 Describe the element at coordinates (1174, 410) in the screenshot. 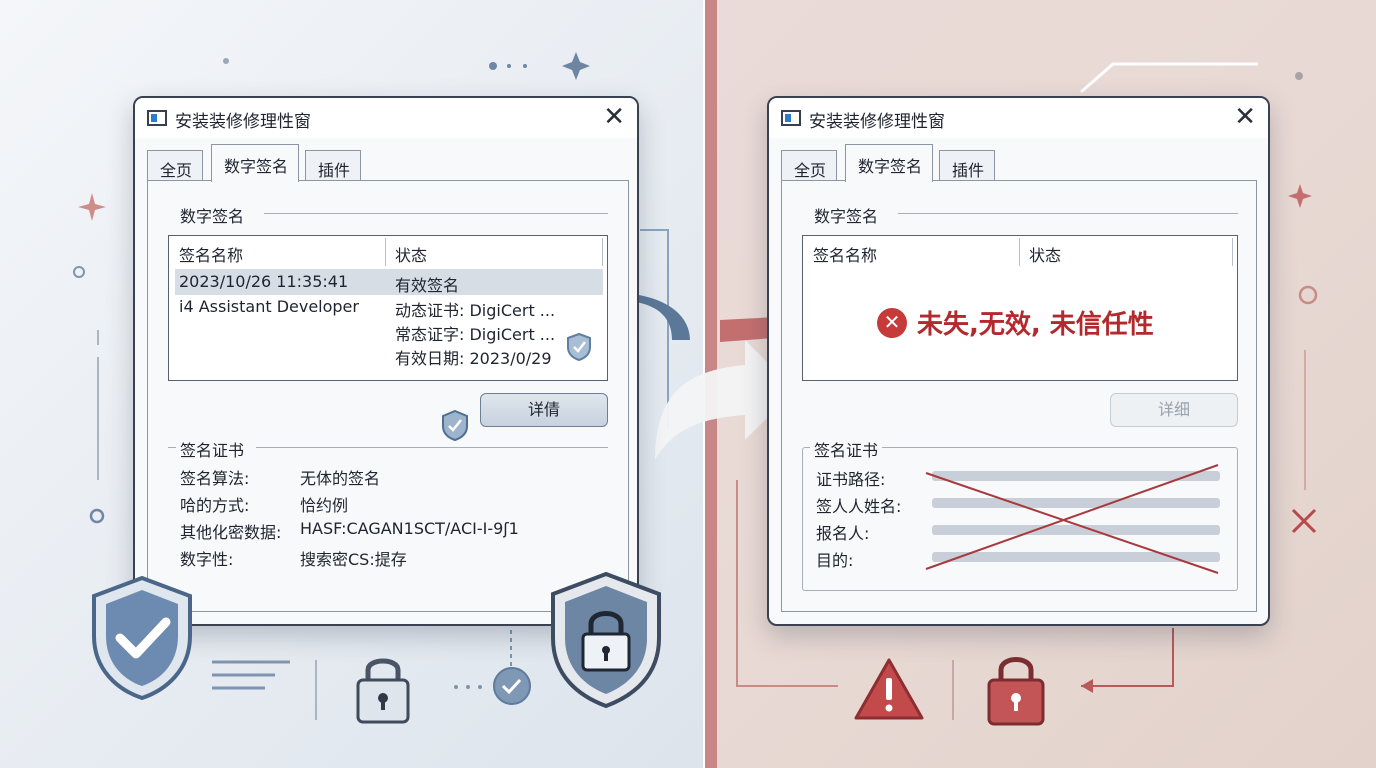

I see `details-button: 详细` at that location.